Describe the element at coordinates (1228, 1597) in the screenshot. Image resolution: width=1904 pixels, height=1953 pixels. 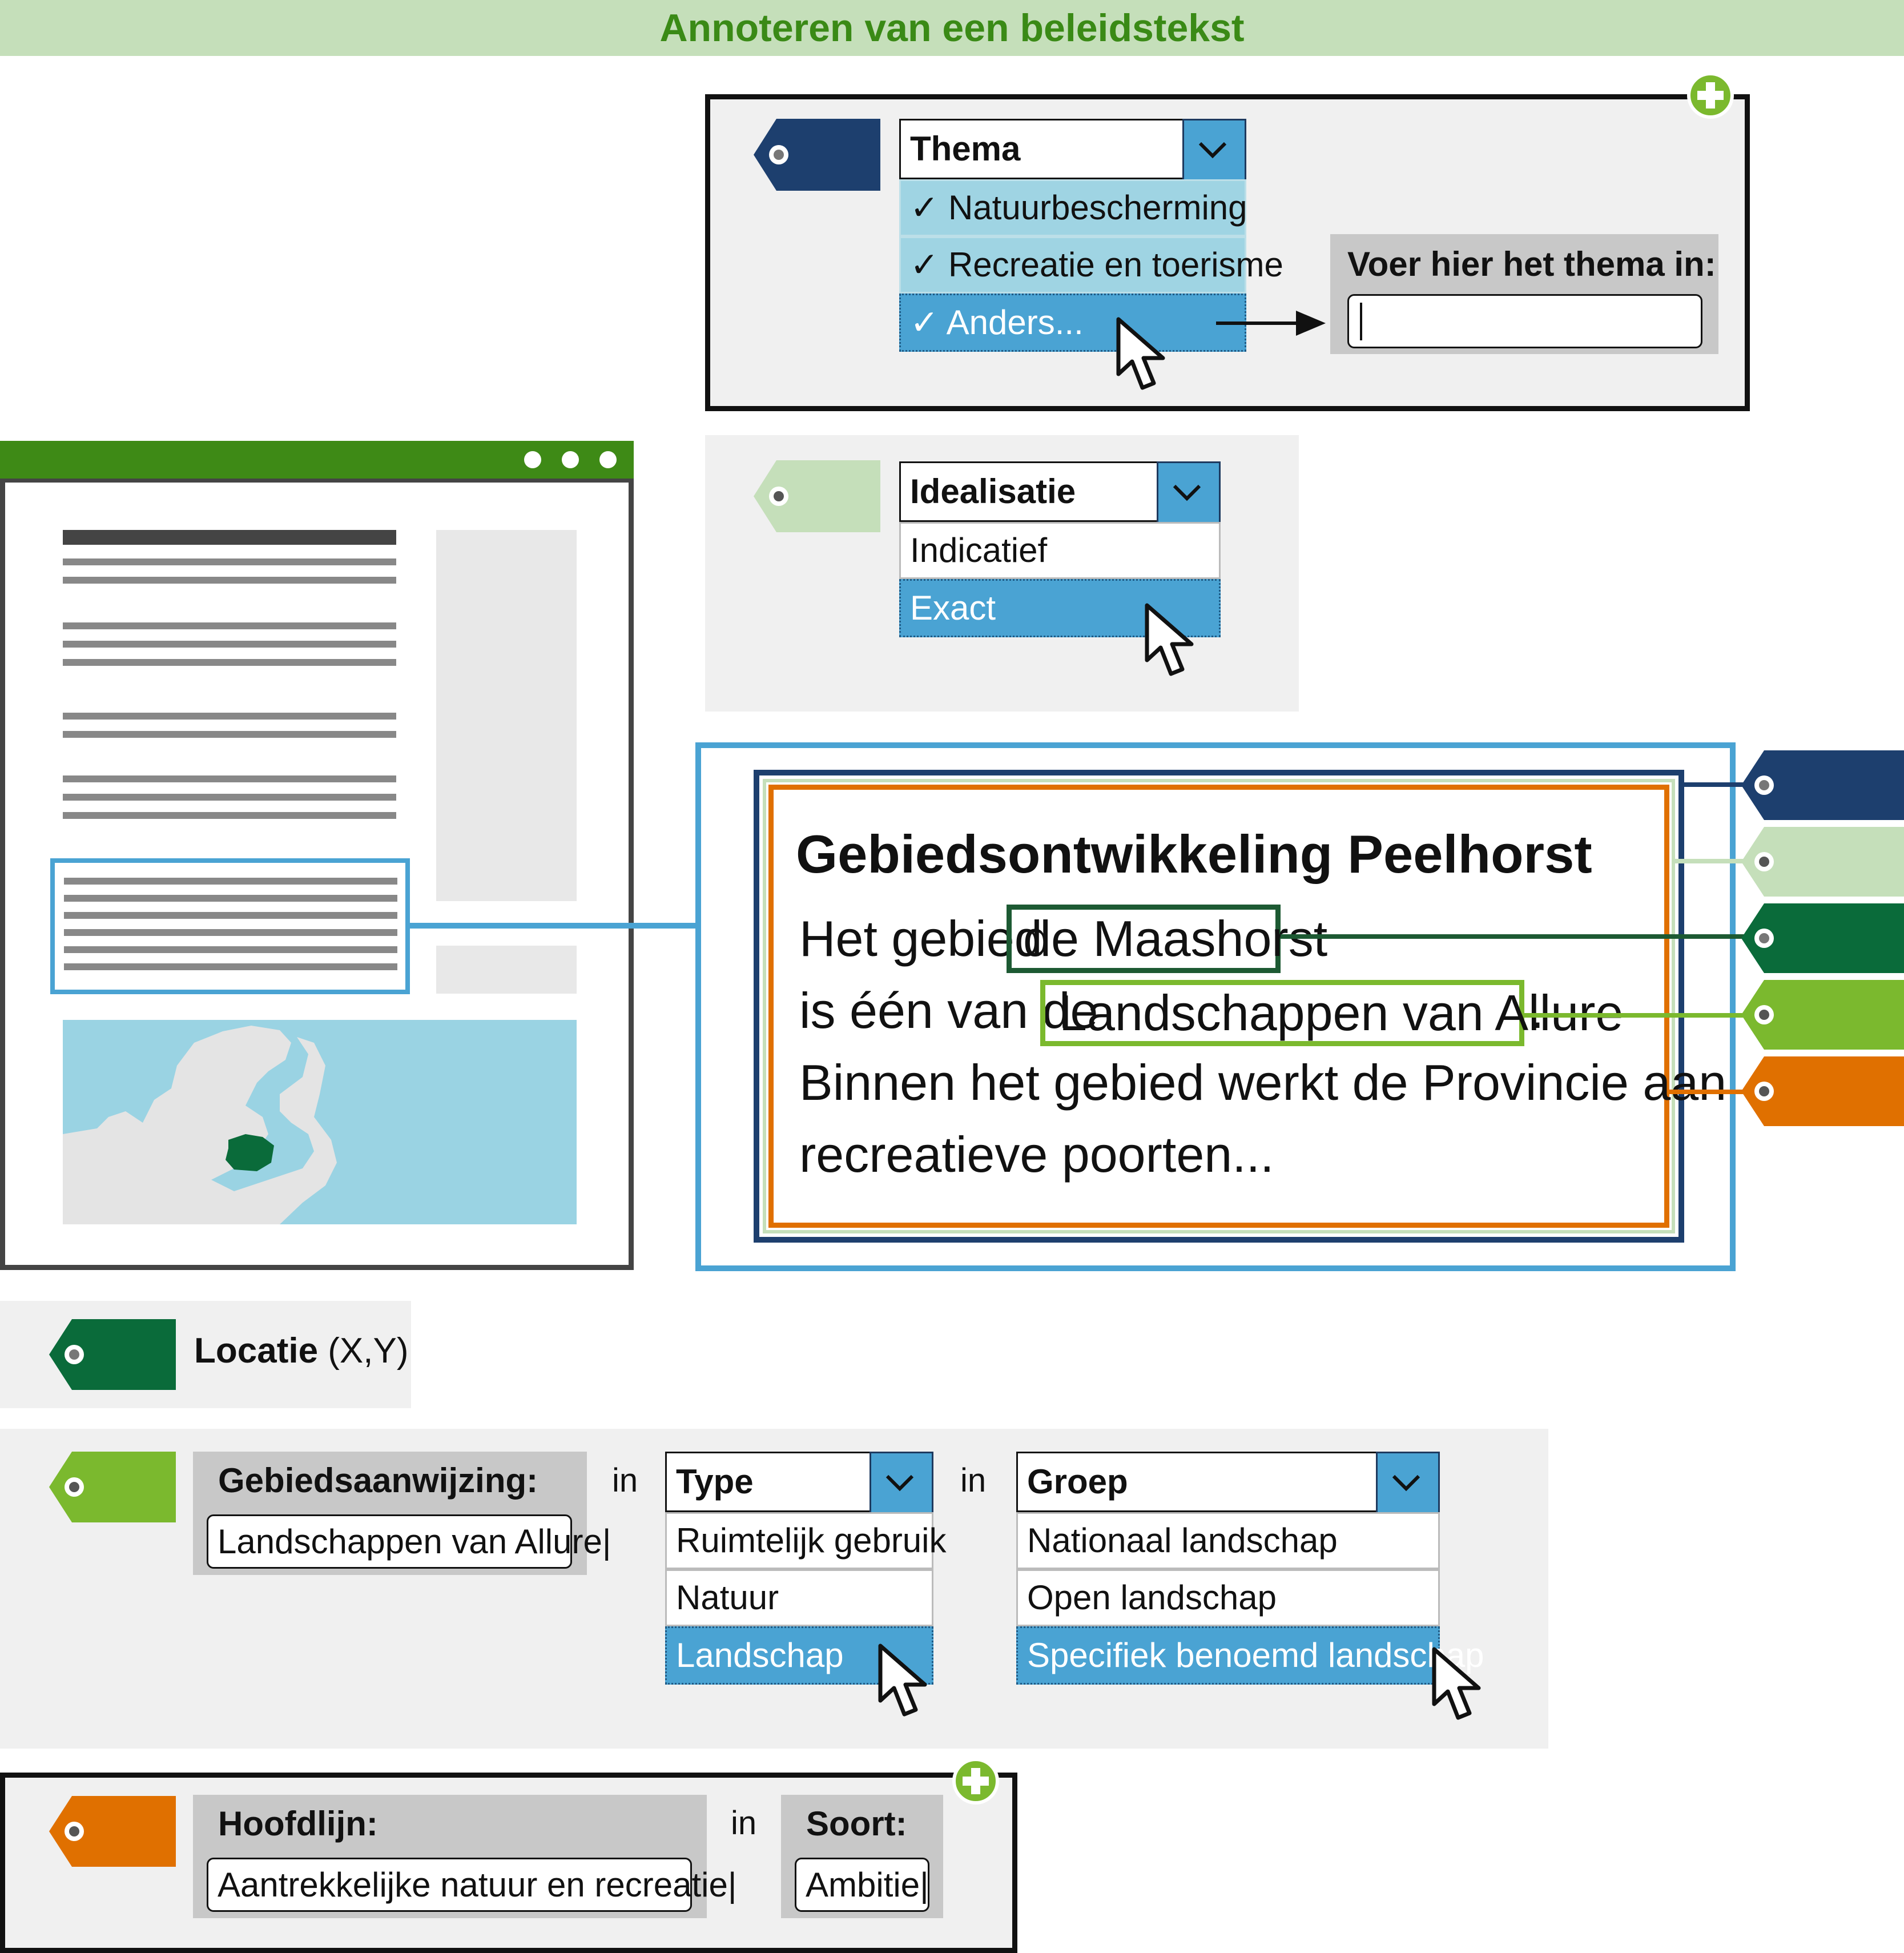
I see `groep-option-open: Open landschap` at that location.